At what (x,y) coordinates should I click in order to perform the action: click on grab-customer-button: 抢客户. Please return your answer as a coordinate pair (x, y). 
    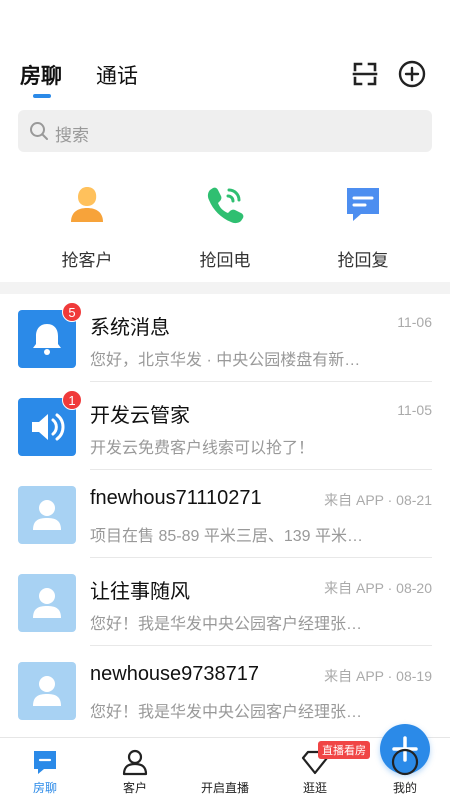
    Looking at the image, I should click on (87, 226).